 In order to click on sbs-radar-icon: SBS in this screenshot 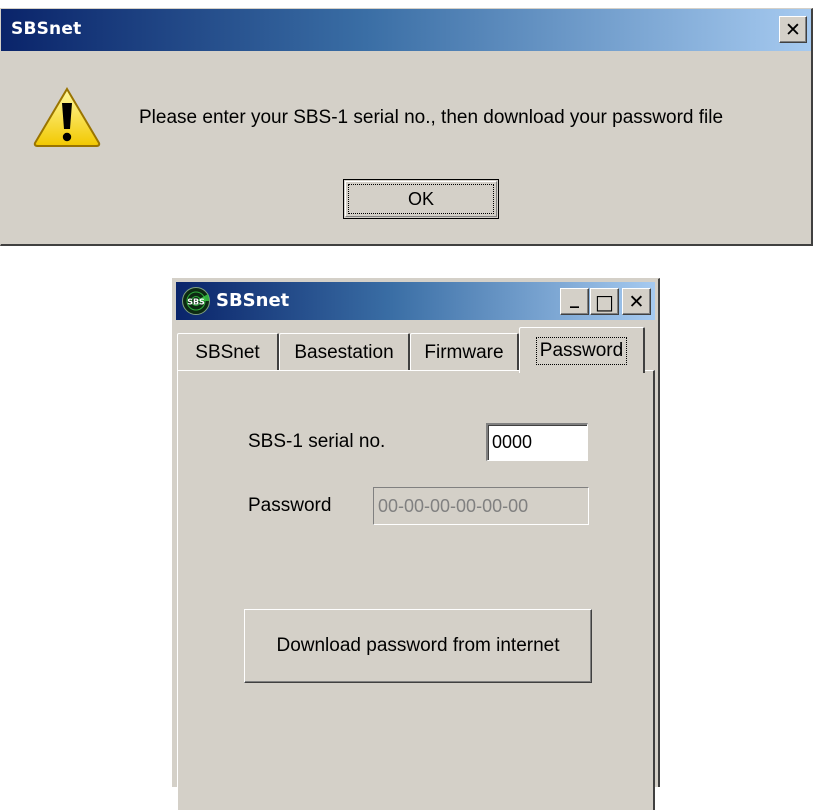, I will do `click(196, 301)`.